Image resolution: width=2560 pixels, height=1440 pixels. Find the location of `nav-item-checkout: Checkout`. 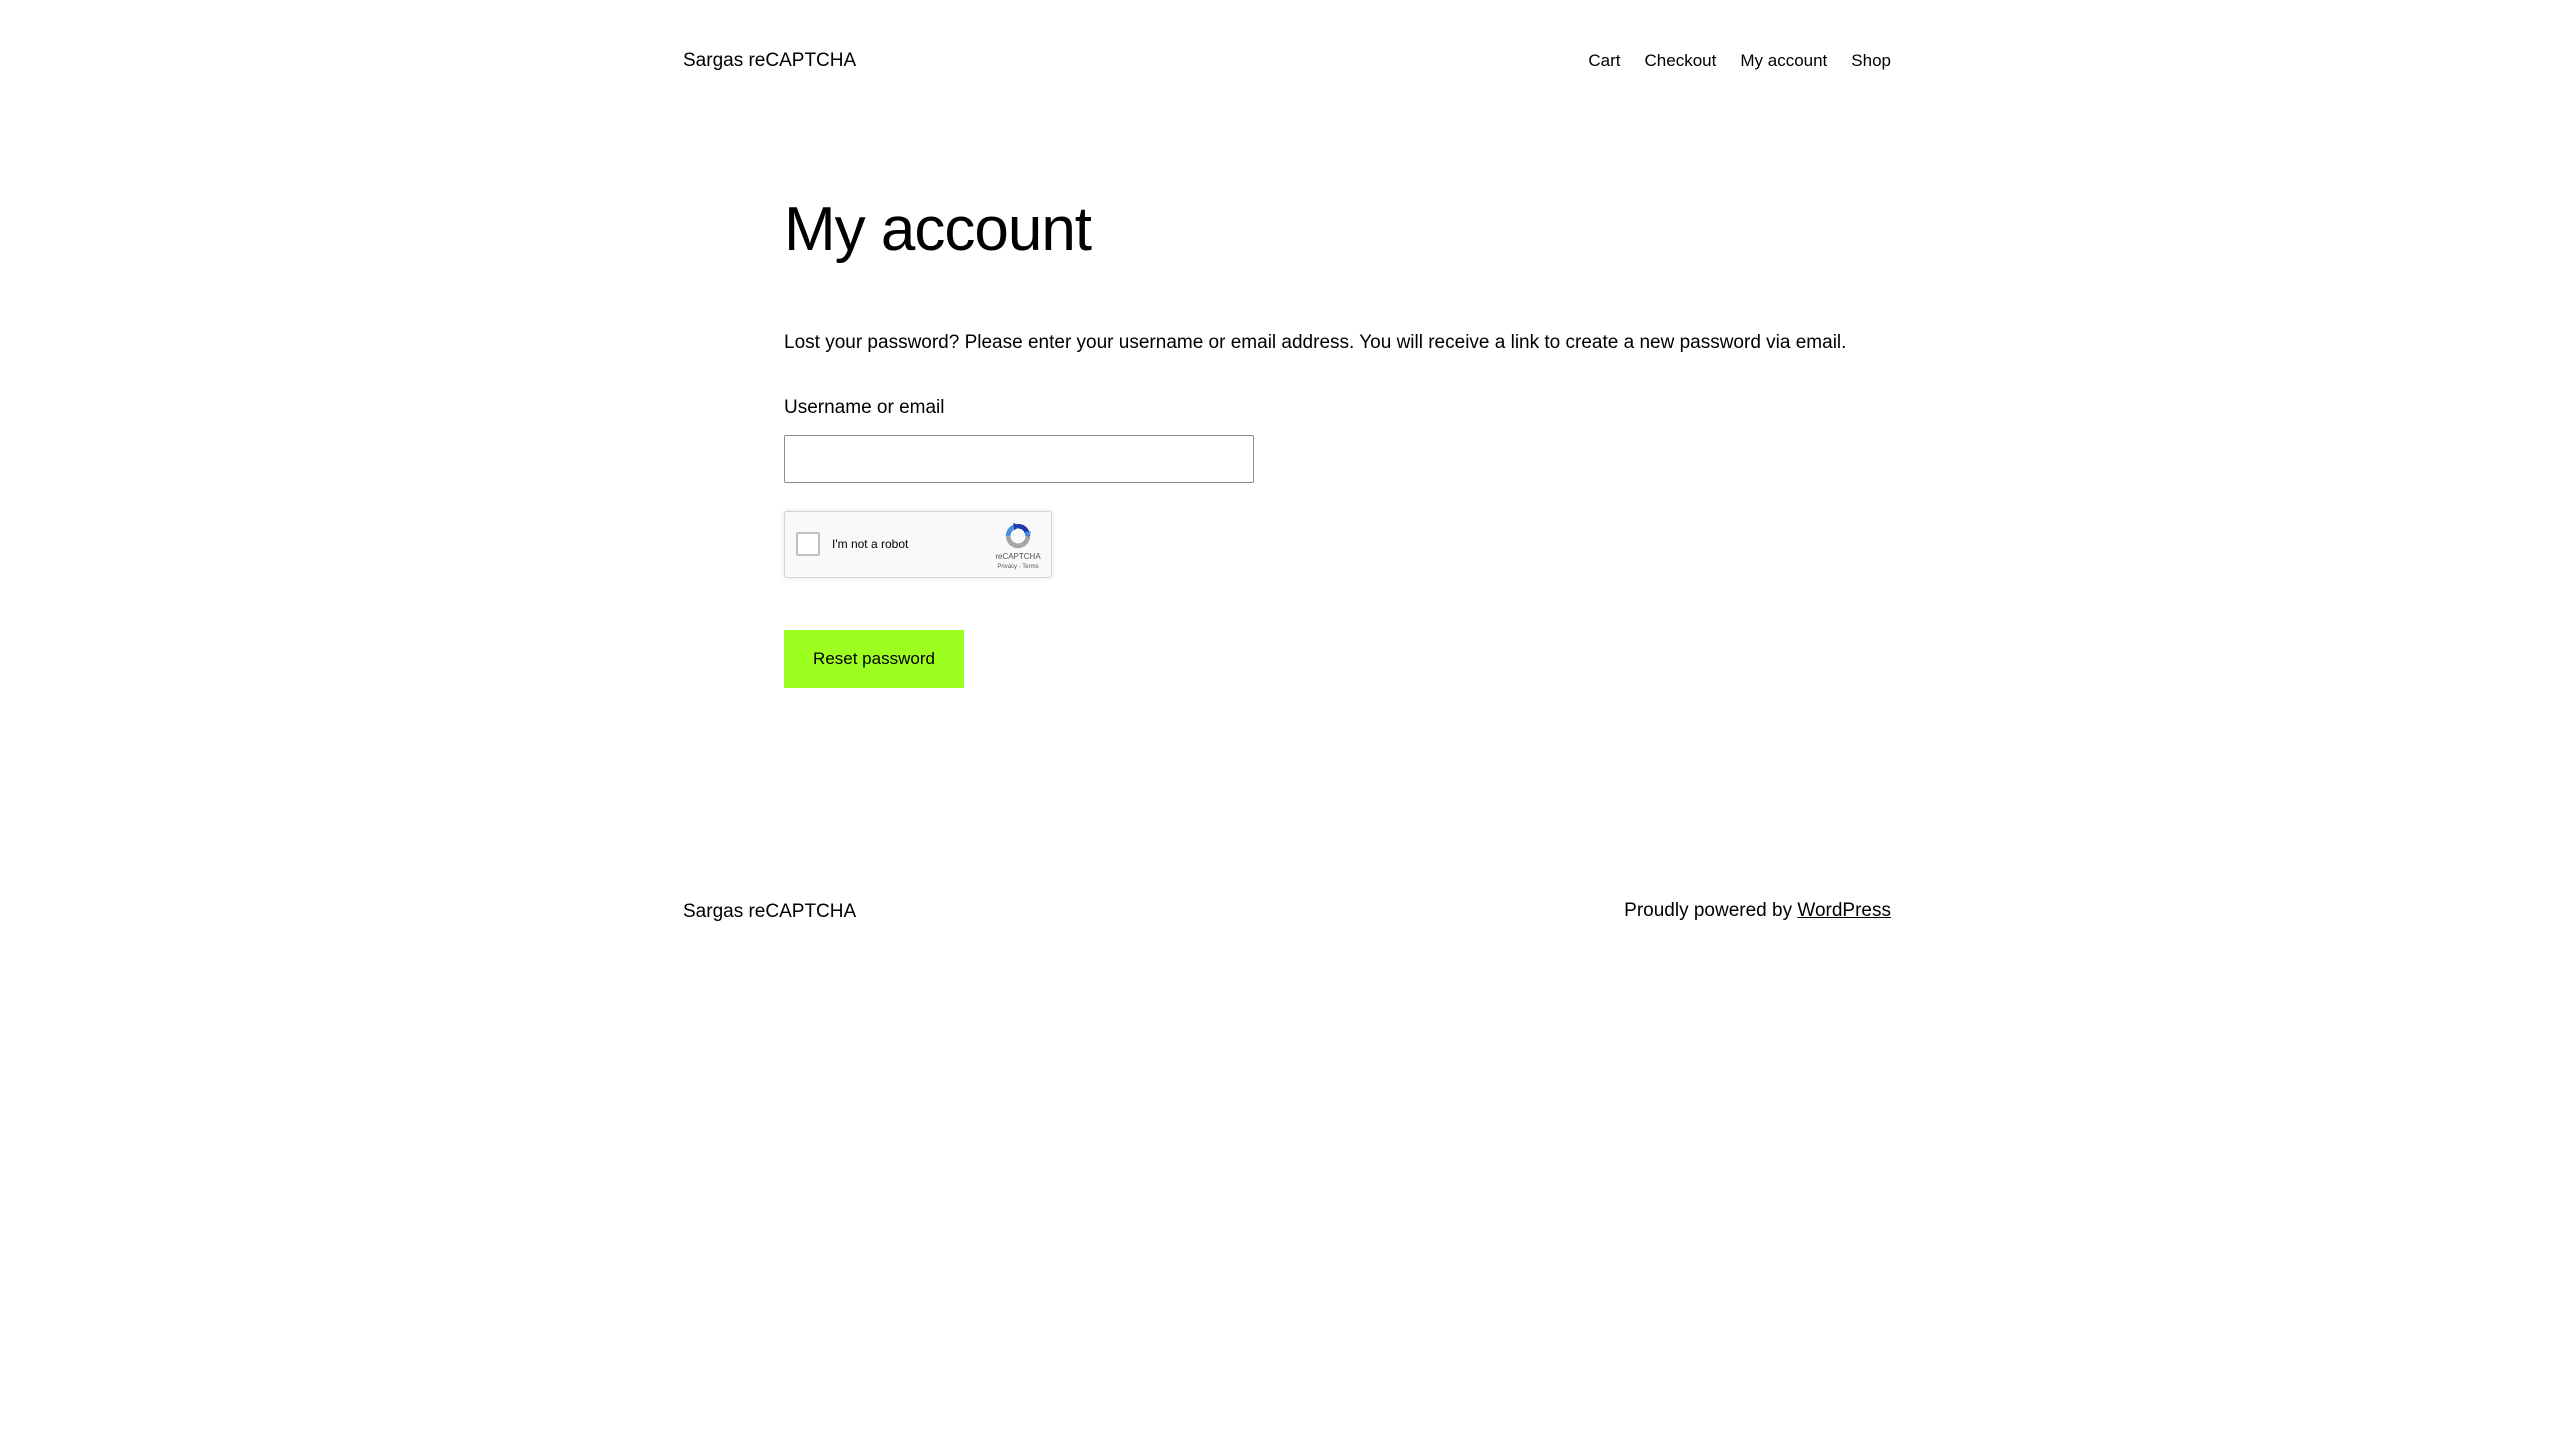

nav-item-checkout: Checkout is located at coordinates (1681, 61).